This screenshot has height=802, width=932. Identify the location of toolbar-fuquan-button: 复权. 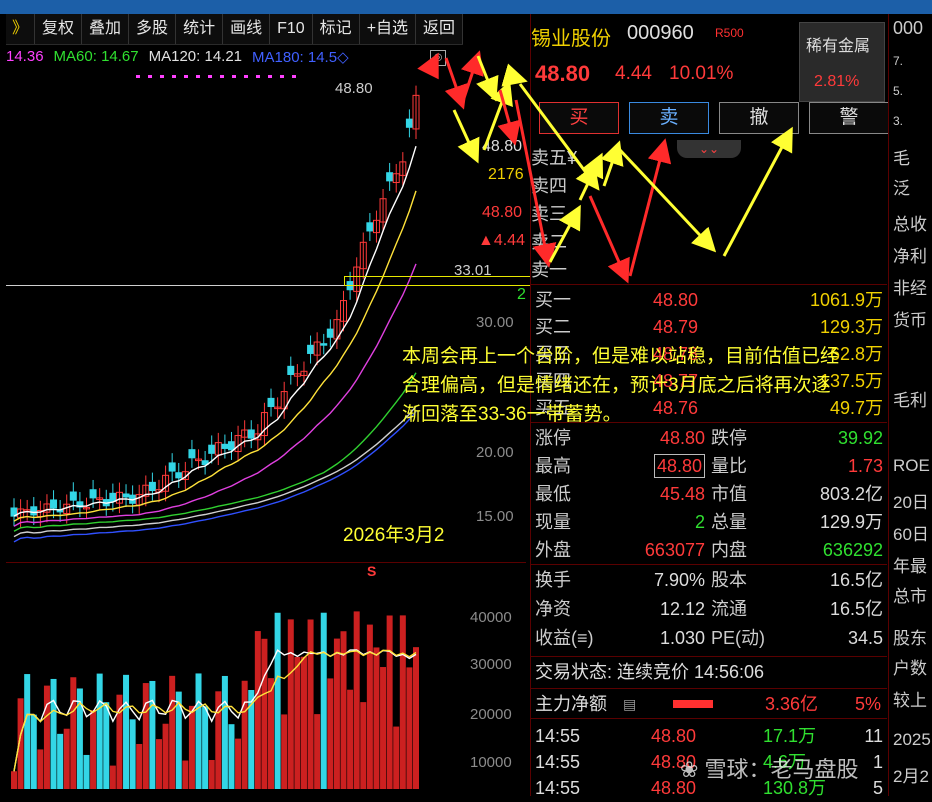
(59, 29).